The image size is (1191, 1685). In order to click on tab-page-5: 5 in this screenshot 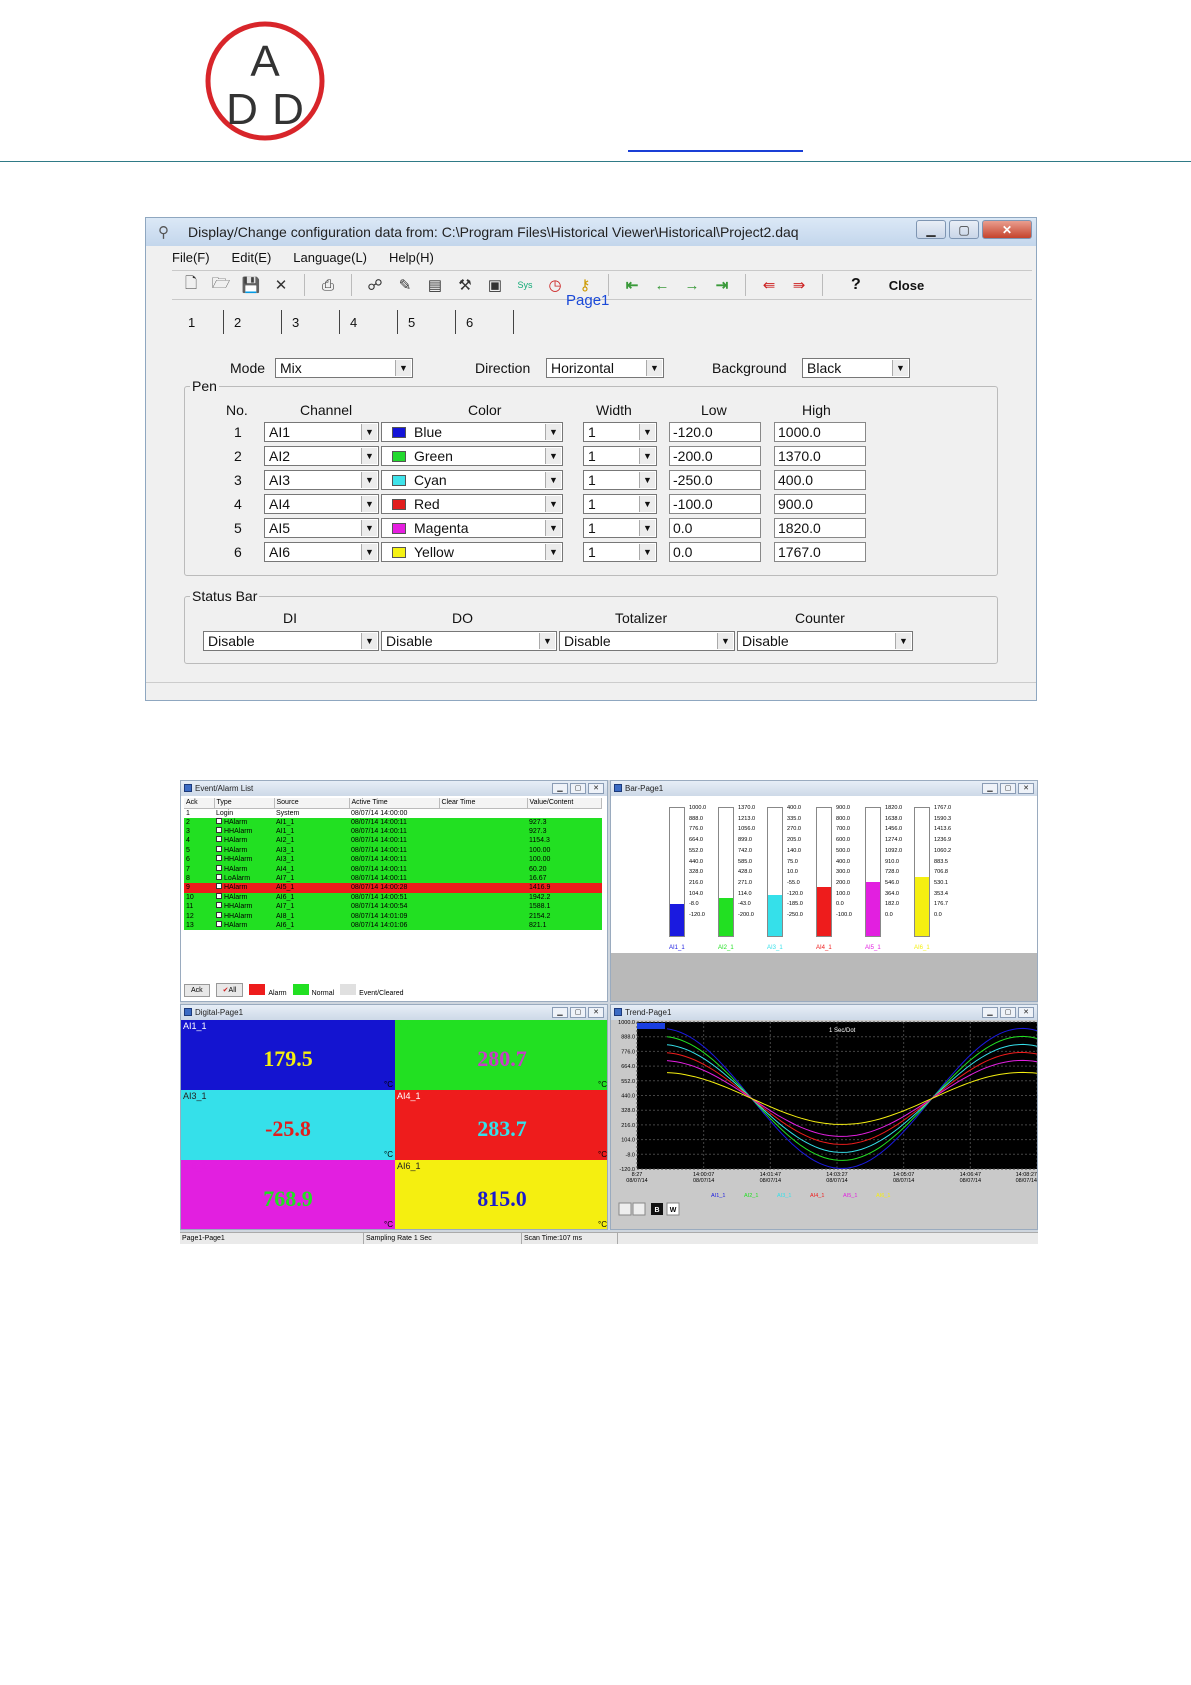, I will do `click(427, 322)`.